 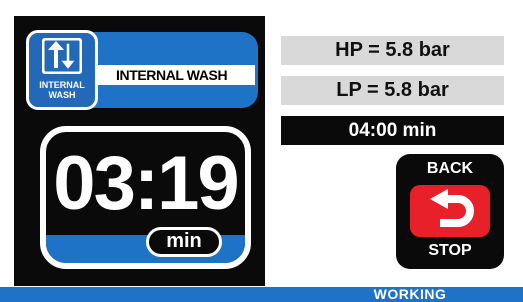 I want to click on internal-wash-icon: INTERNAL WASH, so click(x=62, y=70).